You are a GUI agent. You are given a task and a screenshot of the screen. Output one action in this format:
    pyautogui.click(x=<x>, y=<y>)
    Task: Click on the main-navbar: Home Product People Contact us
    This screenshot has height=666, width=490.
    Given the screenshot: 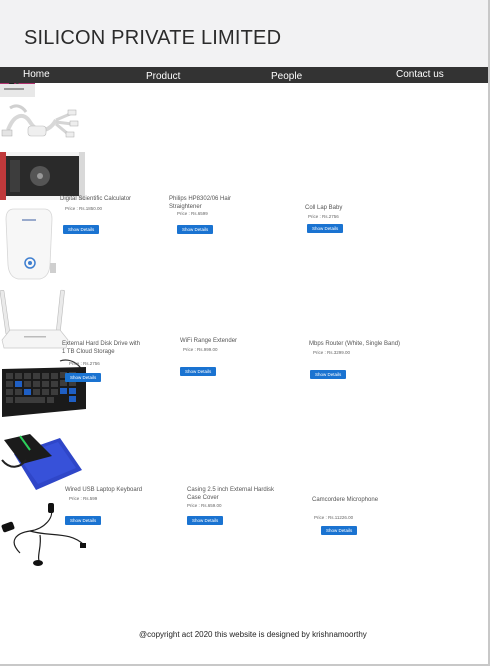 What is the action you would take?
    pyautogui.click(x=244, y=75)
    